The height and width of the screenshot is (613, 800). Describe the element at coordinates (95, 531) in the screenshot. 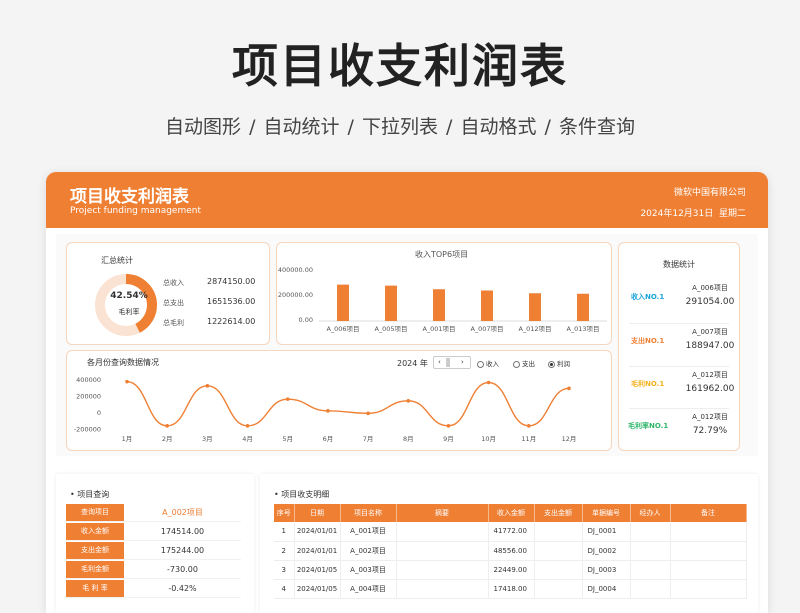

I see `query-key: 收入金额` at that location.